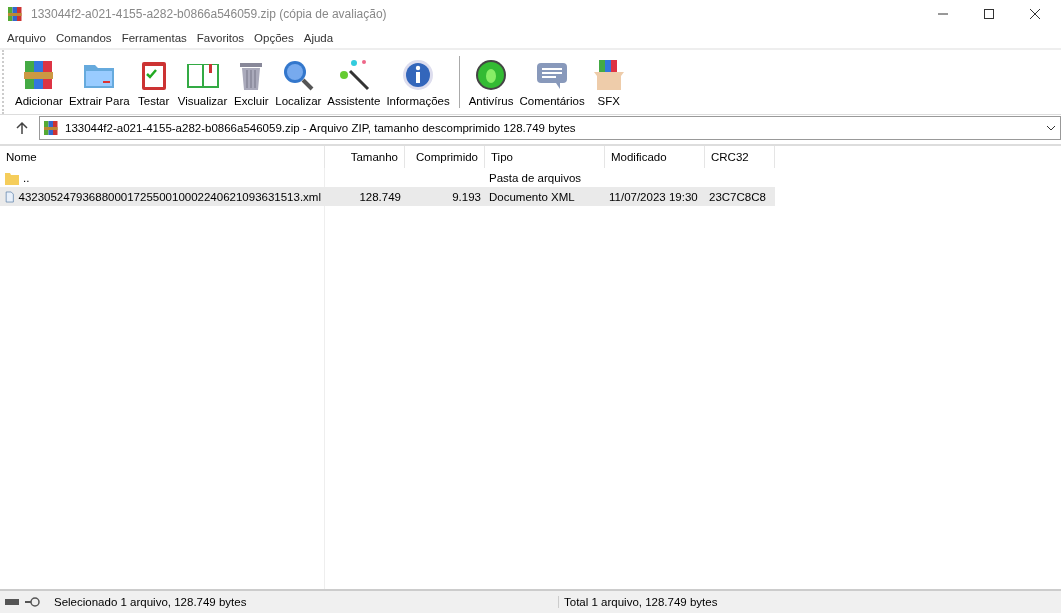  I want to click on column-header: CRC32, so click(740, 157).